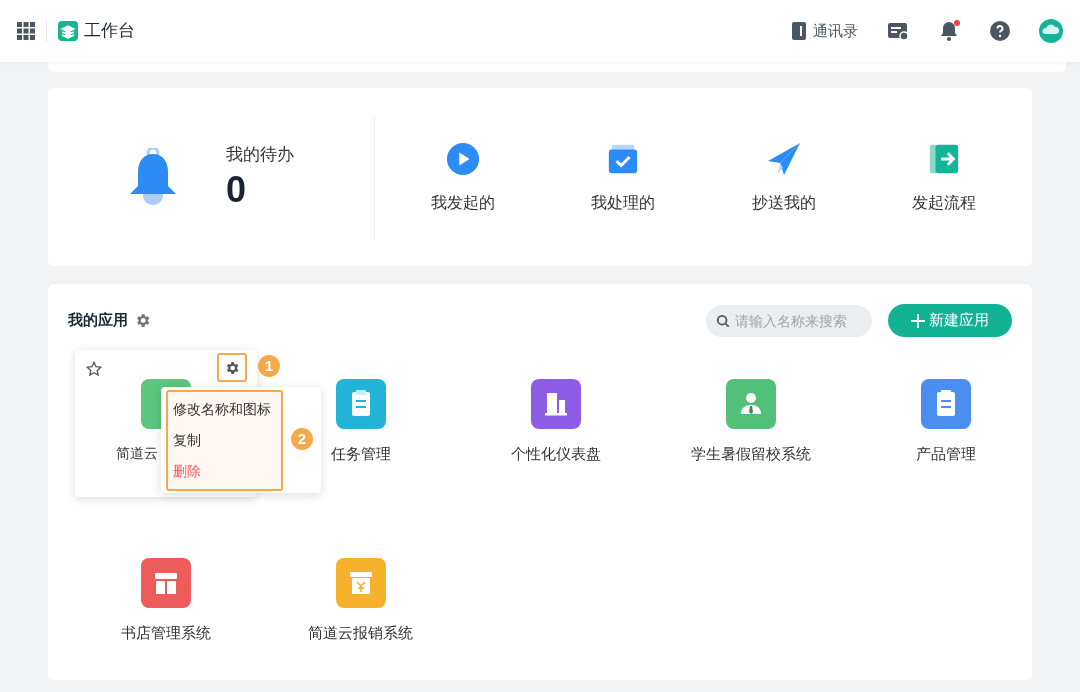 The image size is (1080, 692). I want to click on app-name: 个性化仪表盘, so click(555, 454).